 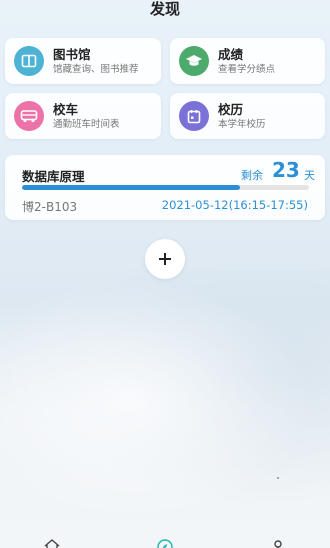 What do you see at coordinates (231, 54) in the screenshot?
I see `card-grades-title: 成绩` at bounding box center [231, 54].